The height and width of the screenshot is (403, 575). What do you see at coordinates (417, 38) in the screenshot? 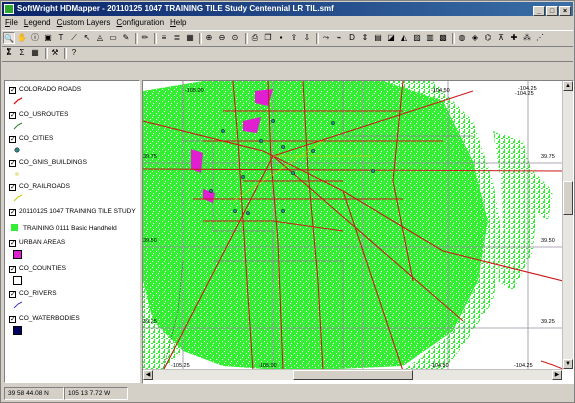
I see `image-icon: ▨` at bounding box center [417, 38].